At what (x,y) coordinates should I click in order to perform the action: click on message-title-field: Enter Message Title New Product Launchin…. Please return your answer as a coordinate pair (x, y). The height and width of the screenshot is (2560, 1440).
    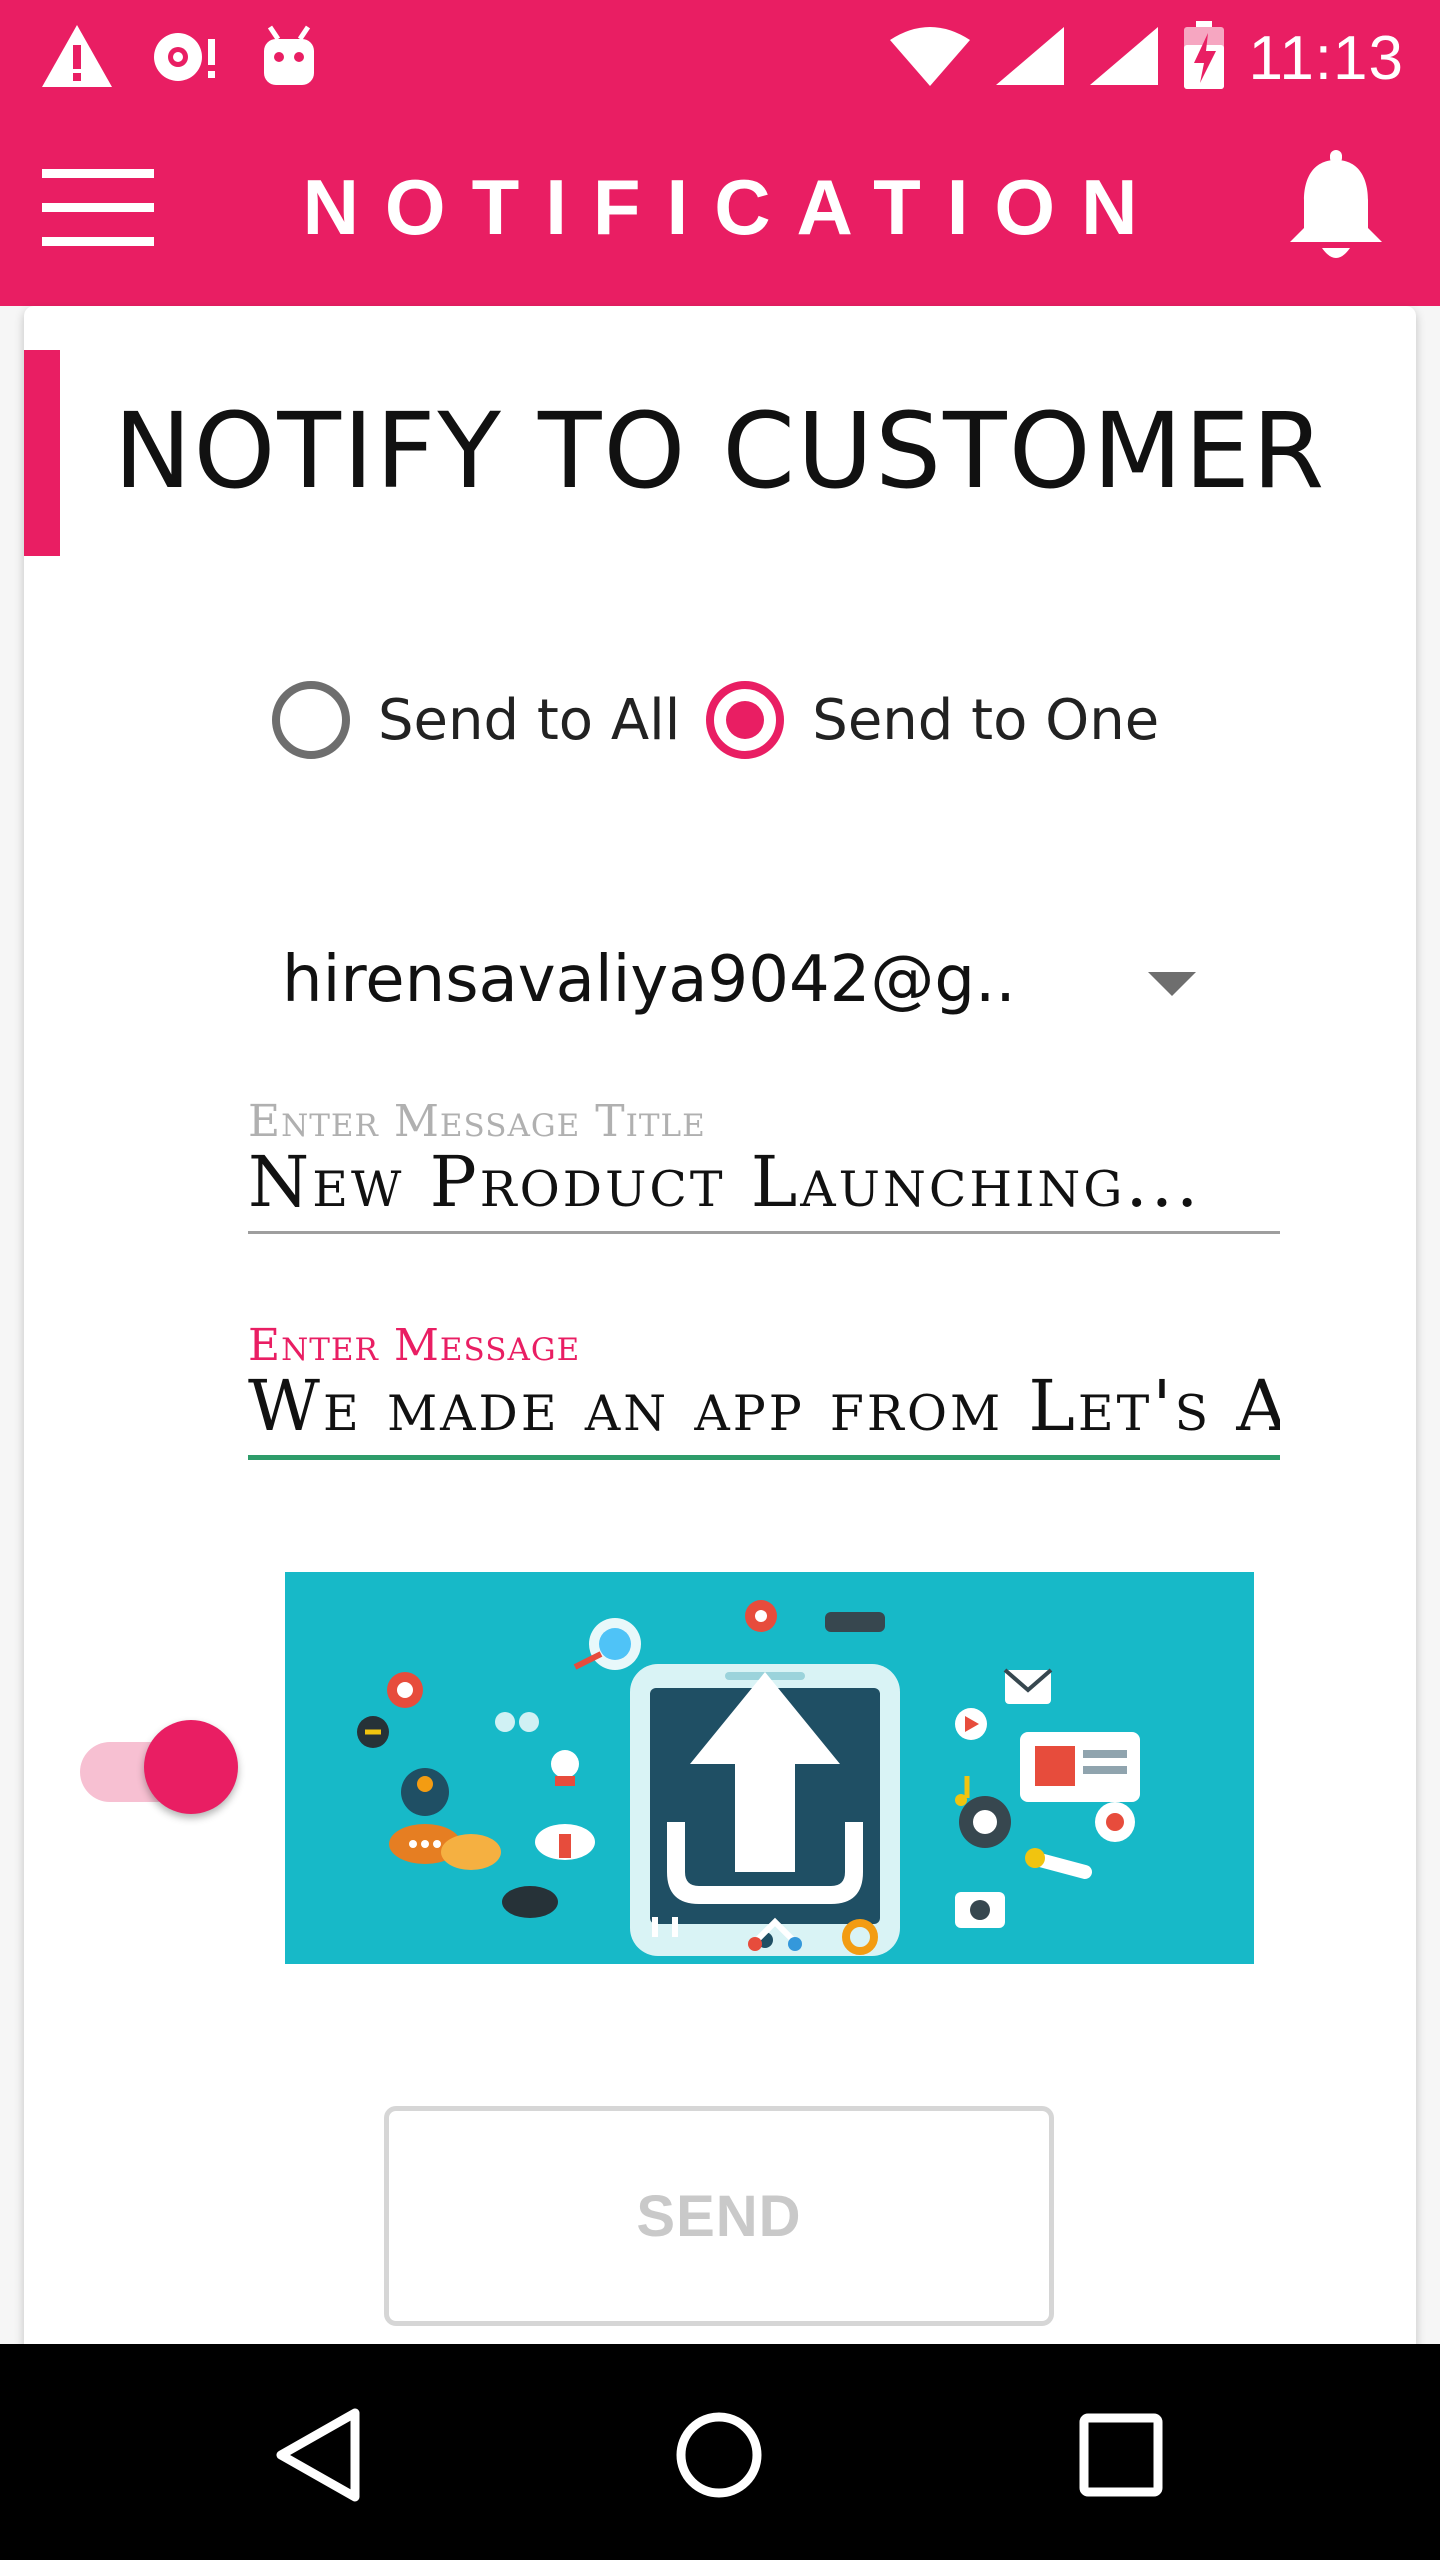
    Looking at the image, I should click on (764, 1165).